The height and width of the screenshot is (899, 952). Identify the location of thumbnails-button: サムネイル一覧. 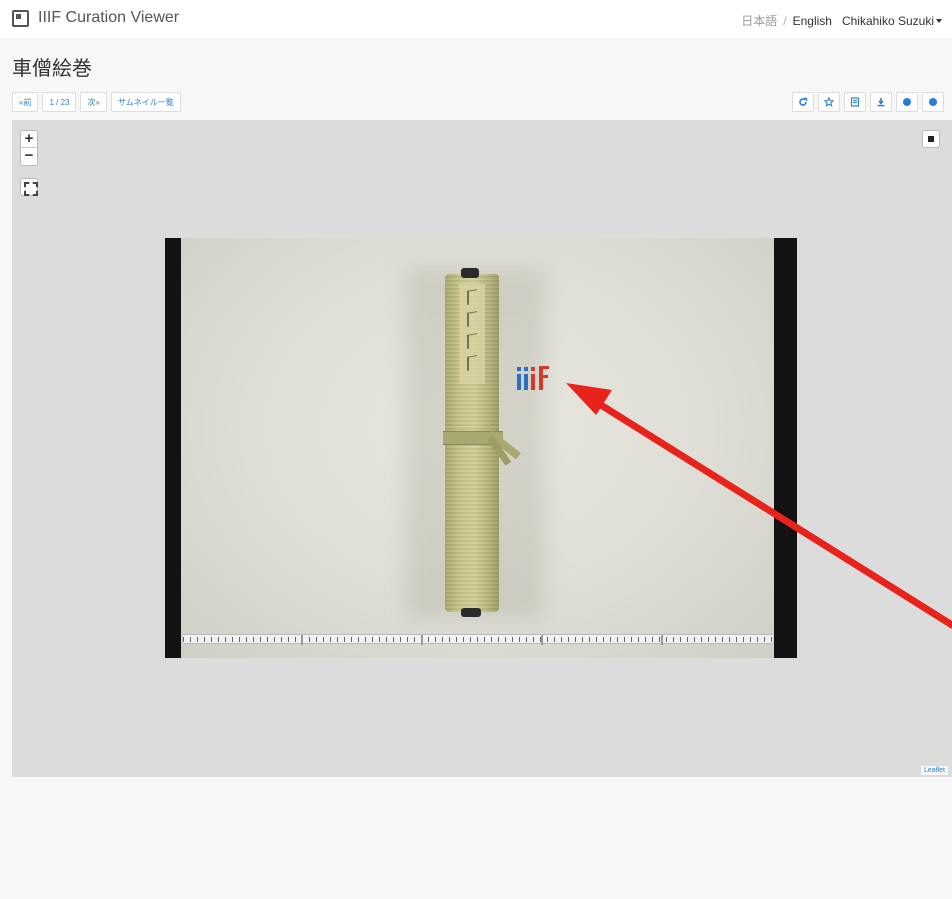
(145, 102).